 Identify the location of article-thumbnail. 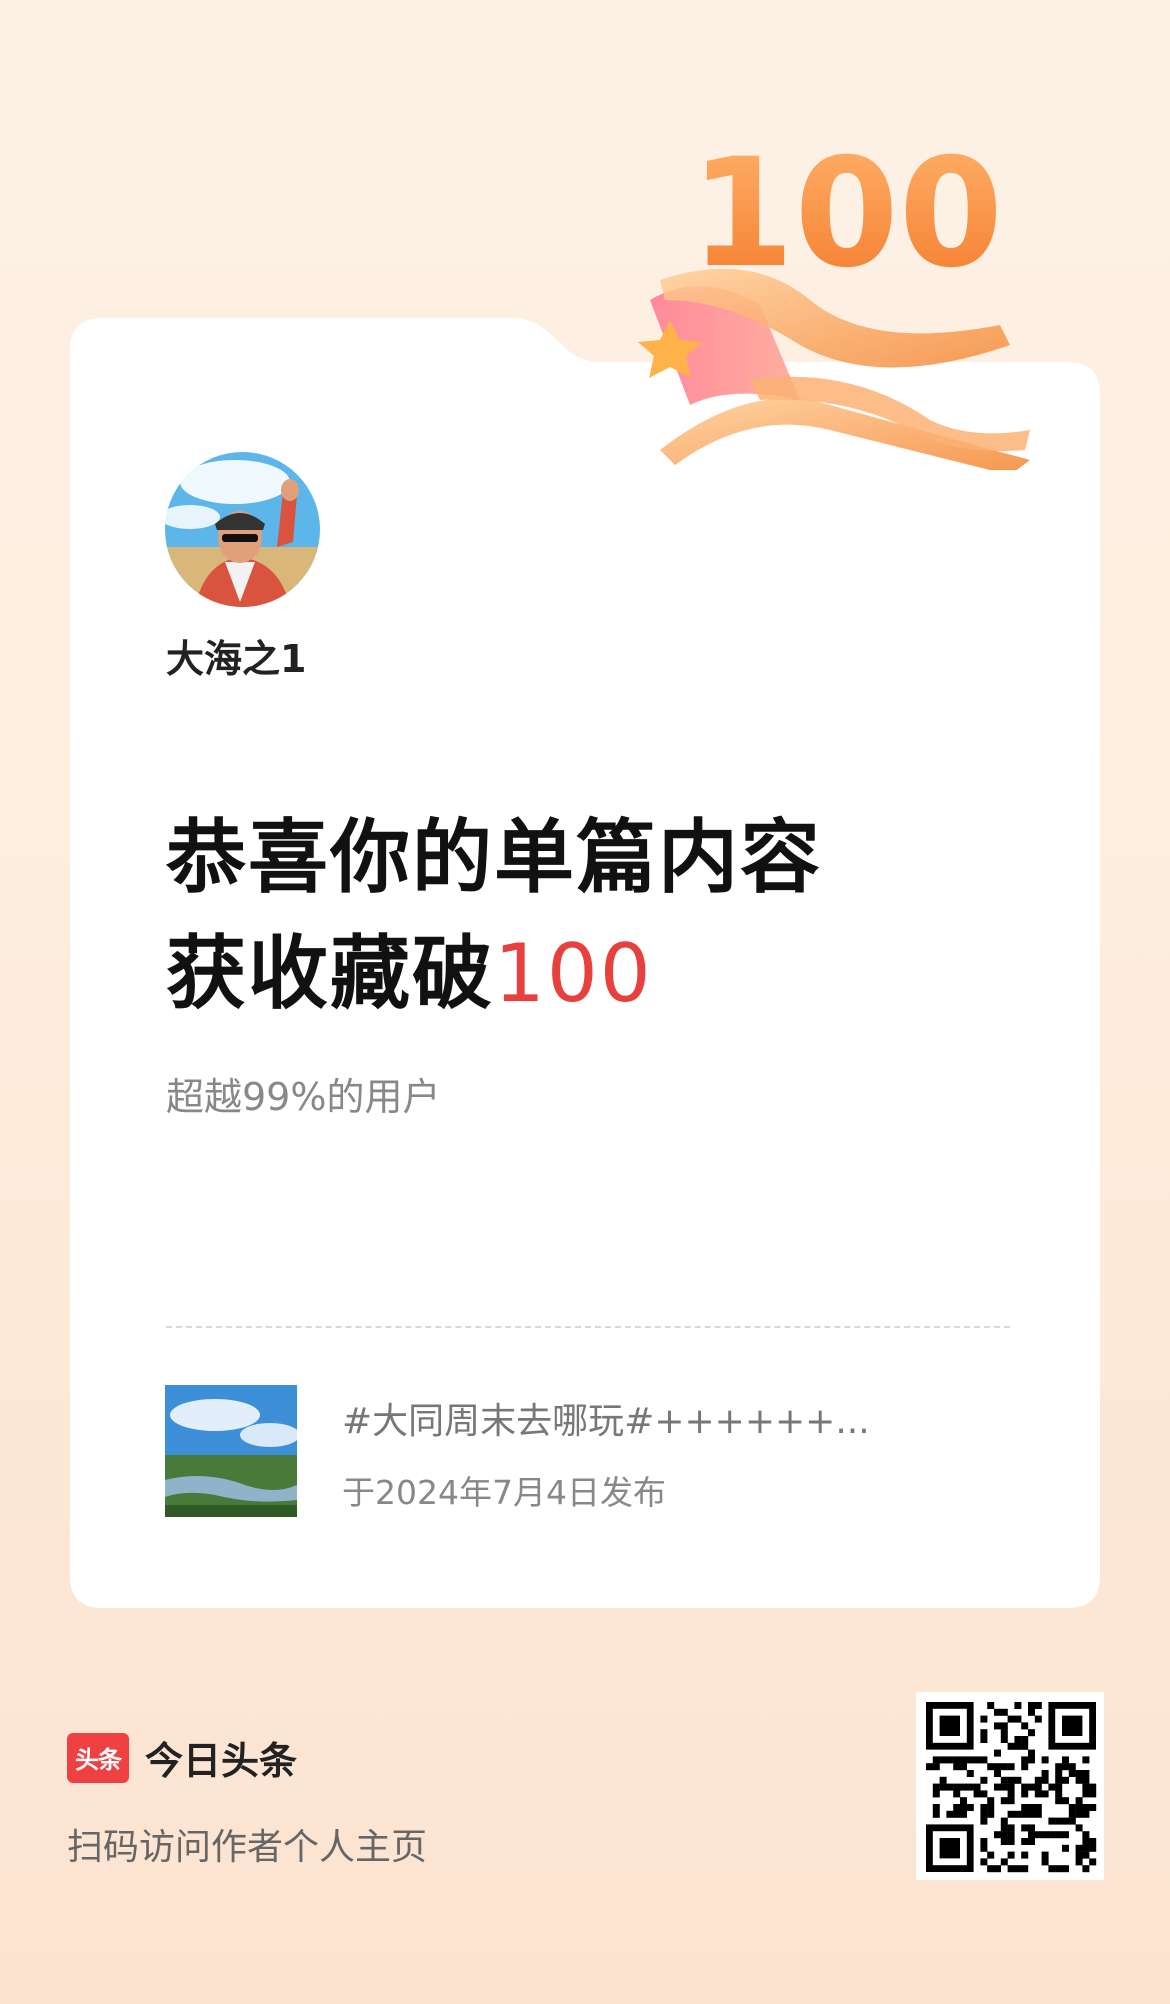
(231, 1451).